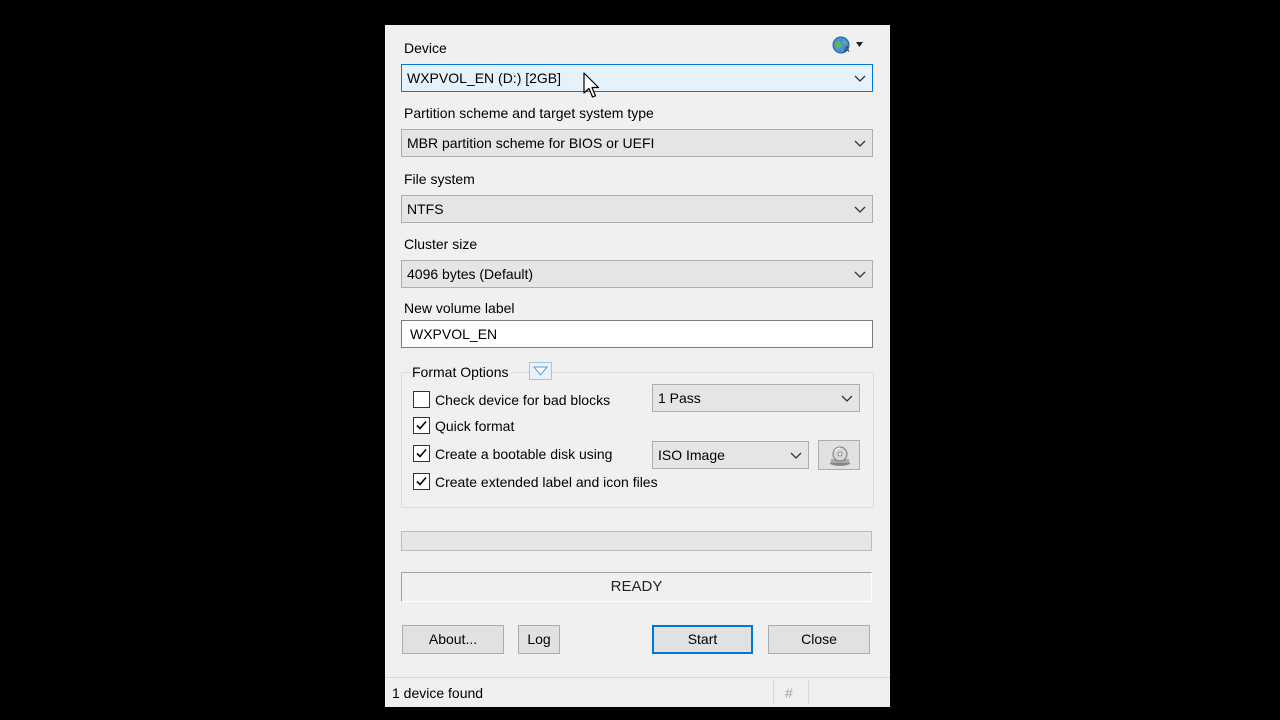 This screenshot has width=1280, height=720. Describe the element at coordinates (438, 693) in the screenshot. I see `device-count-text: 1 device found` at that location.